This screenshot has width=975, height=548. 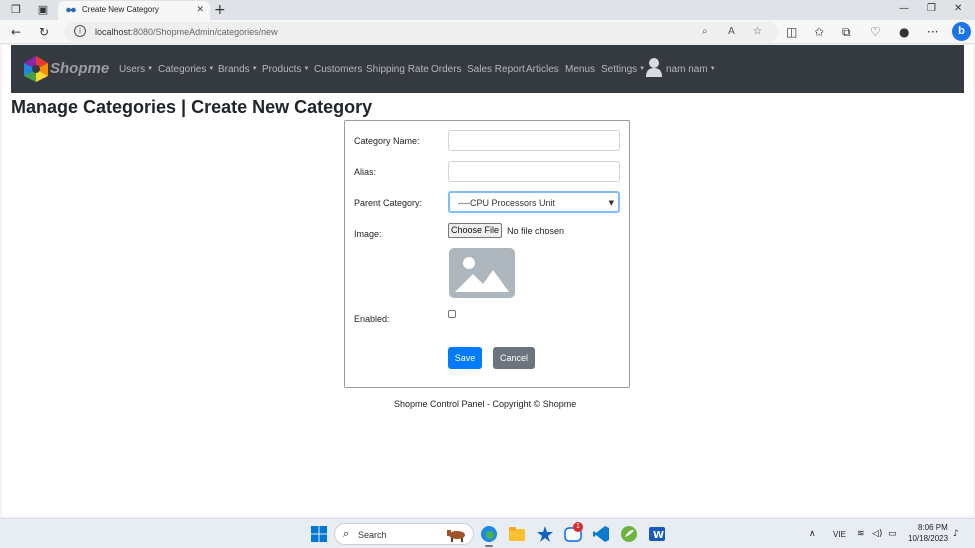 I want to click on file-status-text: No file chosen, so click(x=536, y=231).